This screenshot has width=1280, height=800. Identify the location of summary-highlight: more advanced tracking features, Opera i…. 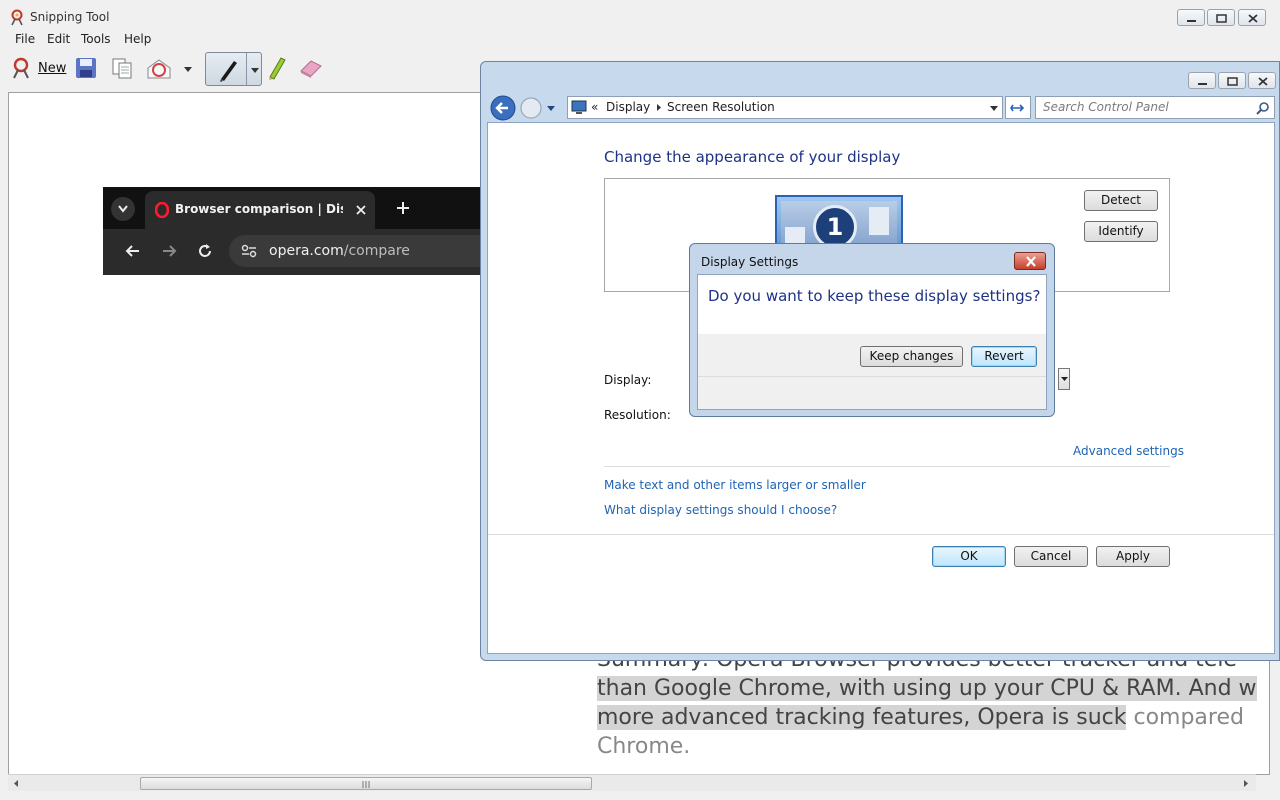
(862, 717).